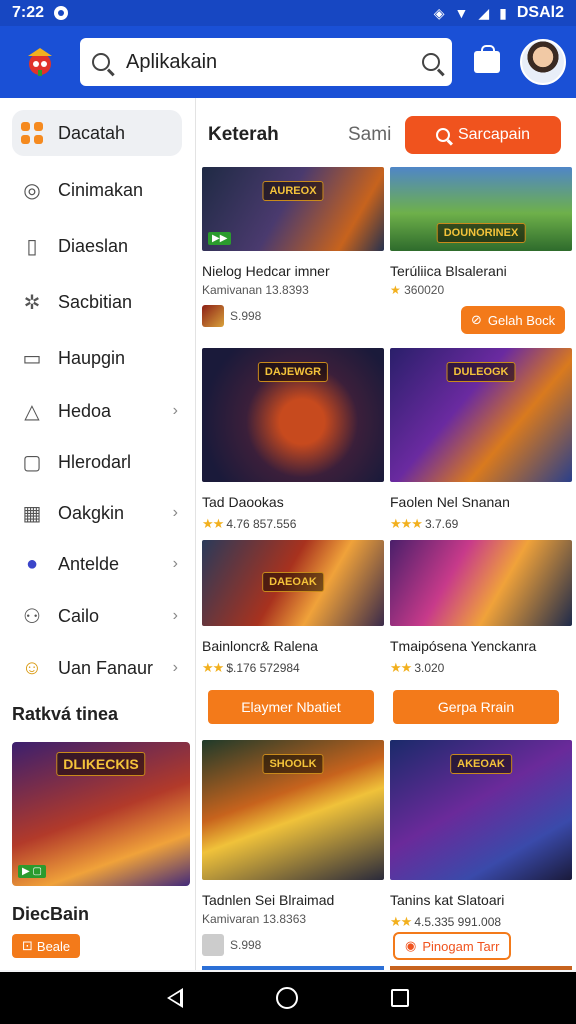  Describe the element at coordinates (213, 945) in the screenshot. I see `game-mini-icon` at that location.